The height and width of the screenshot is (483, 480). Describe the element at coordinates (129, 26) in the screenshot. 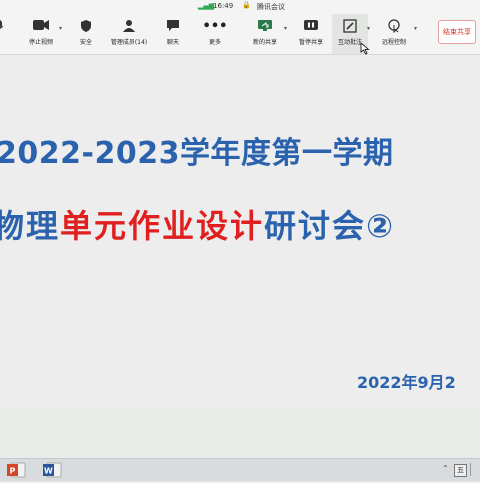

I see `members-icon` at that location.